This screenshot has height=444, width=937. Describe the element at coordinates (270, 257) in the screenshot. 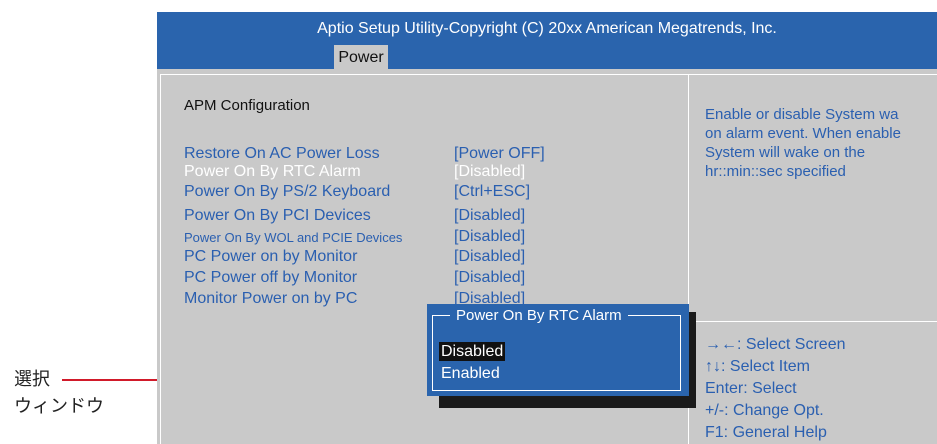

I see `menu-item-pc-power-on-monitor: PC Power on by Monitor` at that location.